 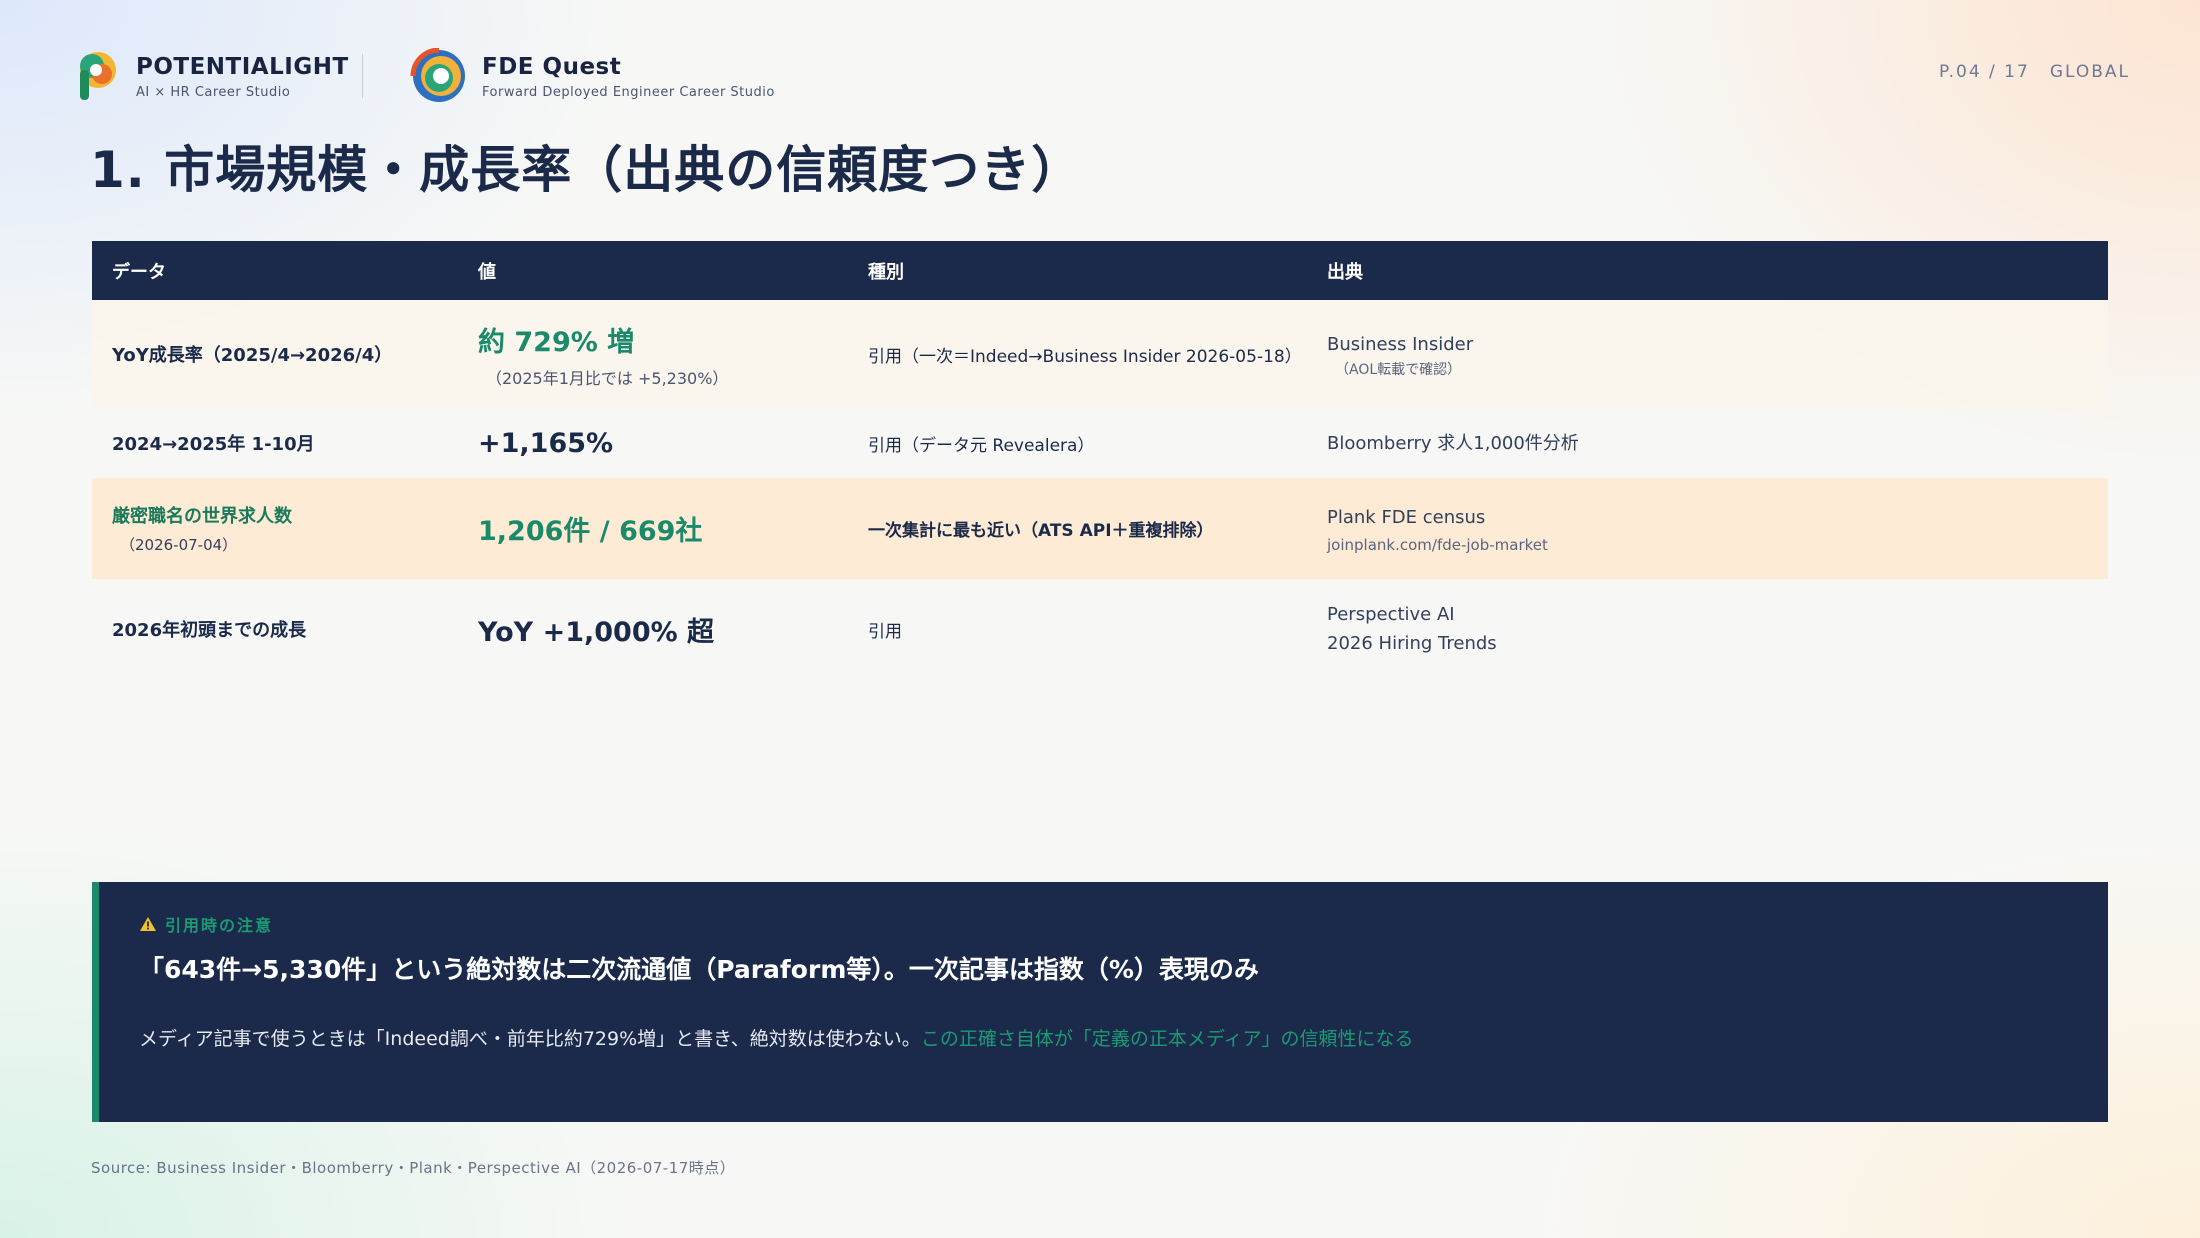 I want to click on row-kind: 引用（データ元 Revealera）, so click(x=981, y=445).